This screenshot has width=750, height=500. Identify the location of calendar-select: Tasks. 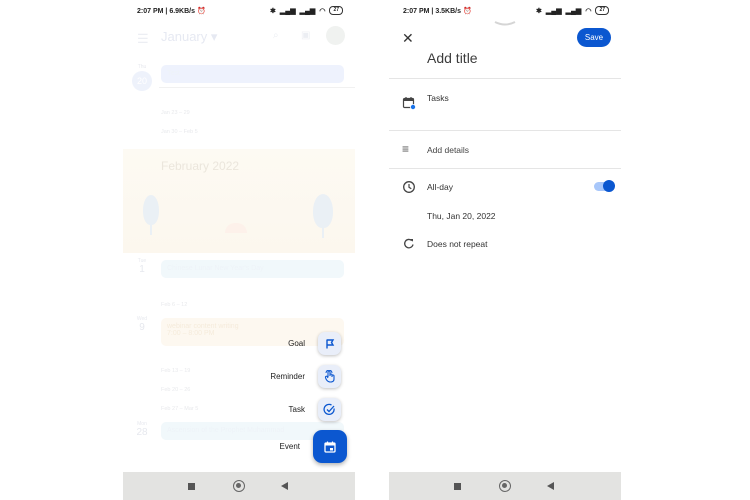
(438, 98).